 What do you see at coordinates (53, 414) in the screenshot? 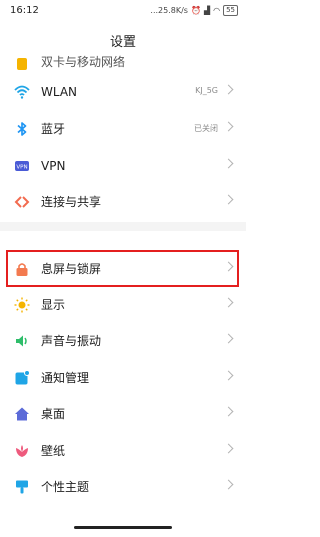
I see `settings-item-label: 桌面` at bounding box center [53, 414].